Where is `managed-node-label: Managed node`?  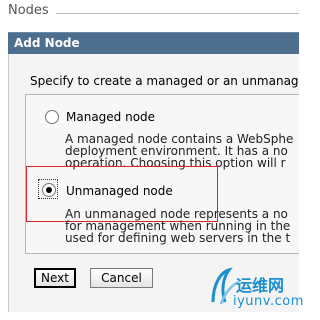
managed-node-label: Managed node is located at coordinates (110, 117).